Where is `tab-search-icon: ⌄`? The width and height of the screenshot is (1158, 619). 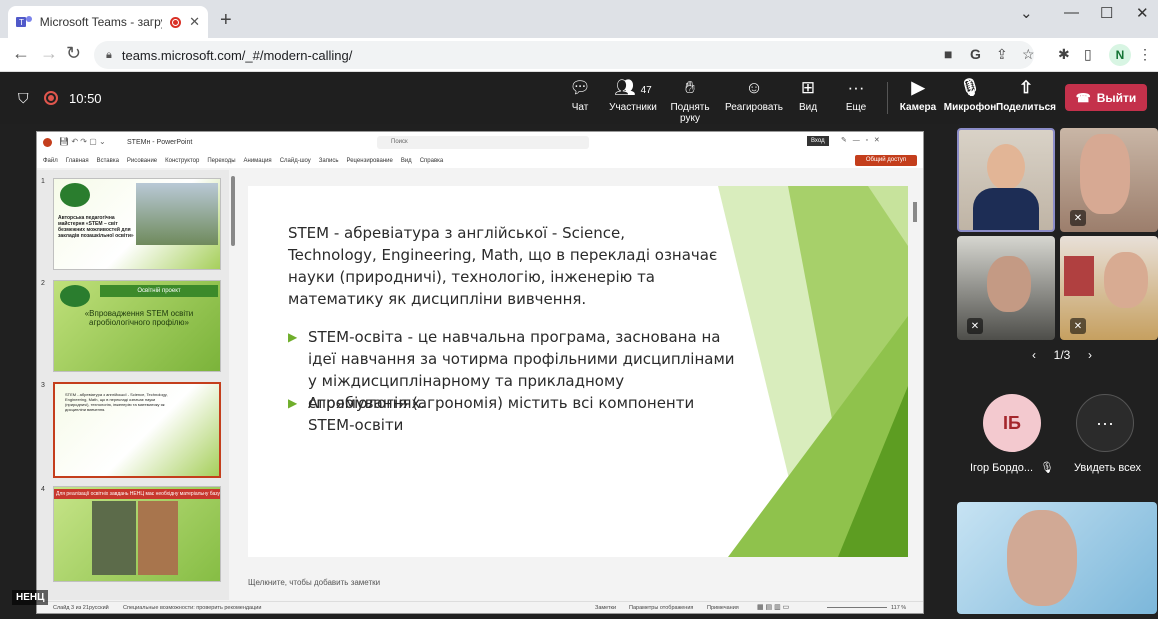
tab-search-icon: ⌄ is located at coordinates (1026, 13).